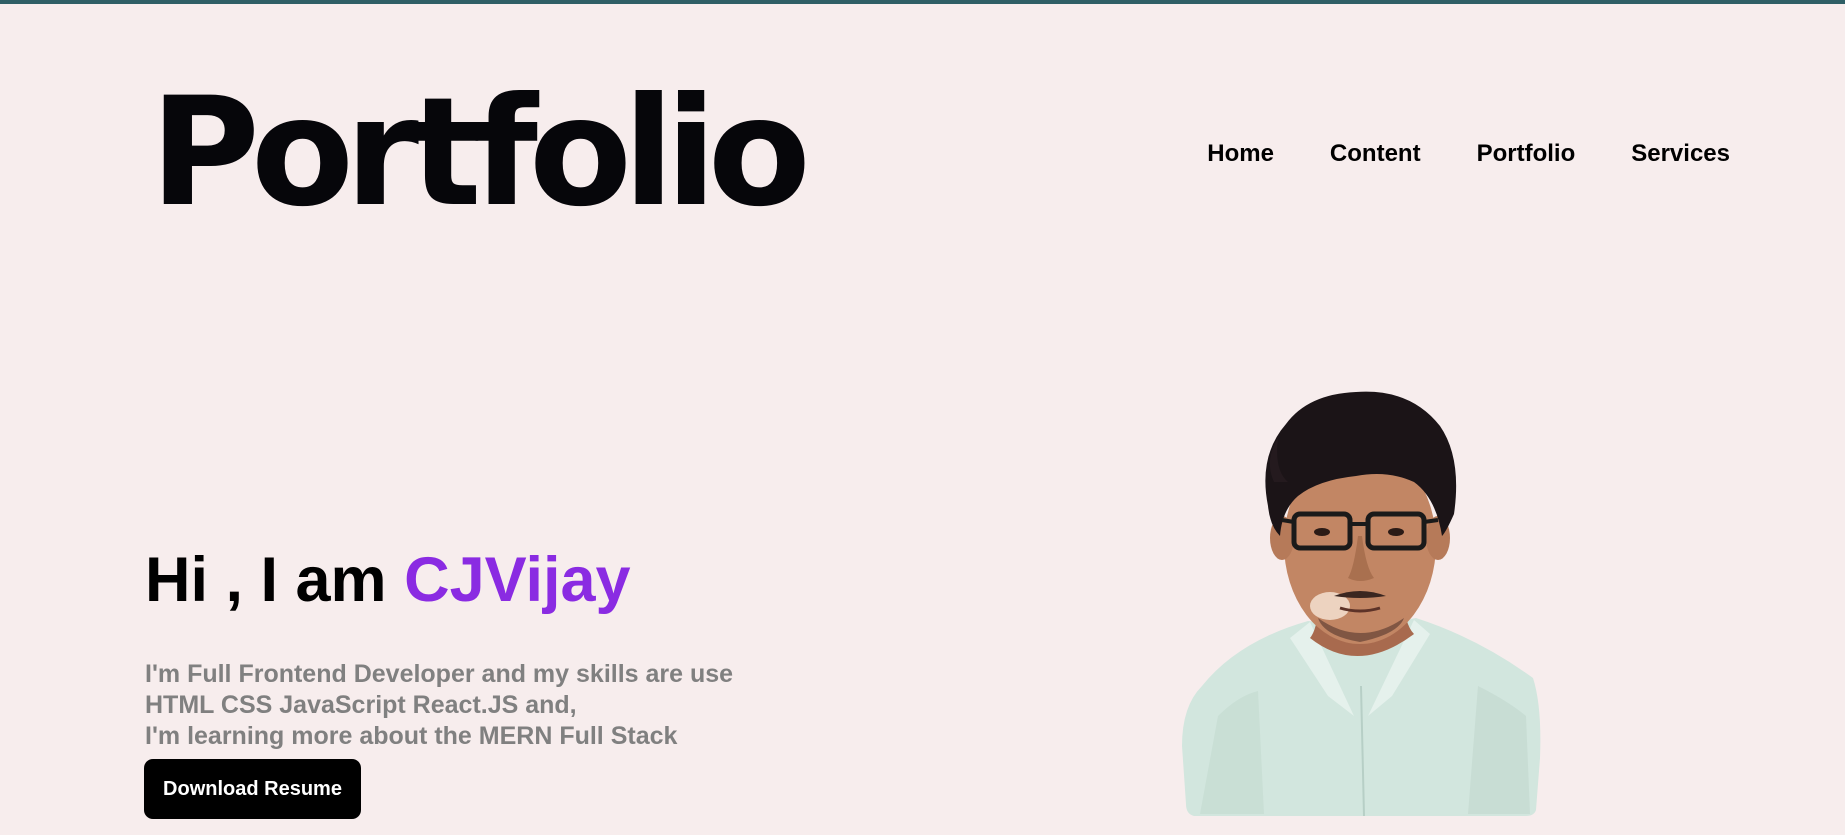 The height and width of the screenshot is (835, 1845). I want to click on main-nav: Home Content Portfolio Services, so click(1468, 154).